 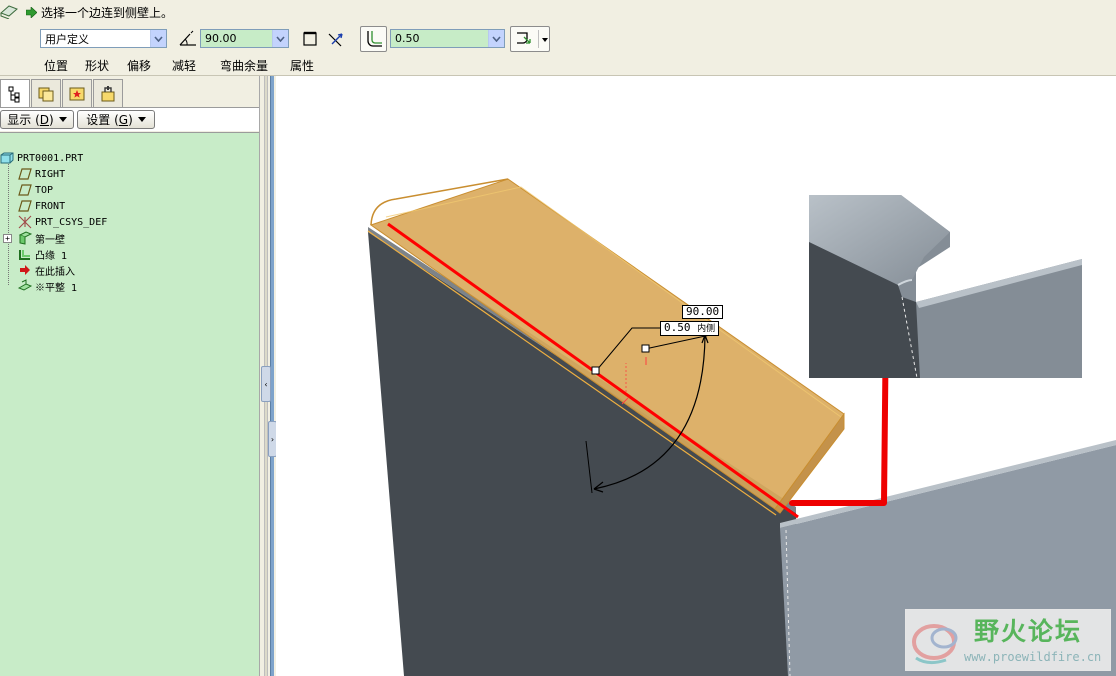 I want to click on tab-folder-browser, so click(x=46, y=93).